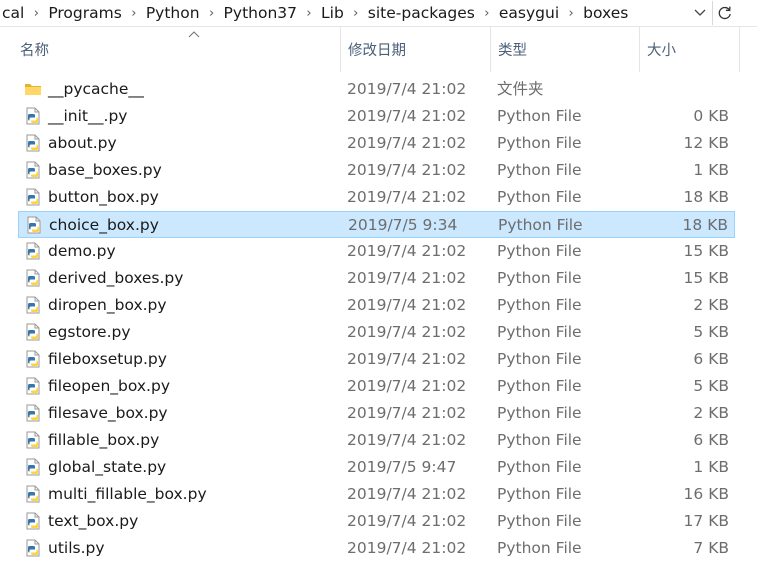 This screenshot has height=581, width=757. Describe the element at coordinates (260, 13) in the screenshot. I see `breadcrumb-item: Python37` at that location.